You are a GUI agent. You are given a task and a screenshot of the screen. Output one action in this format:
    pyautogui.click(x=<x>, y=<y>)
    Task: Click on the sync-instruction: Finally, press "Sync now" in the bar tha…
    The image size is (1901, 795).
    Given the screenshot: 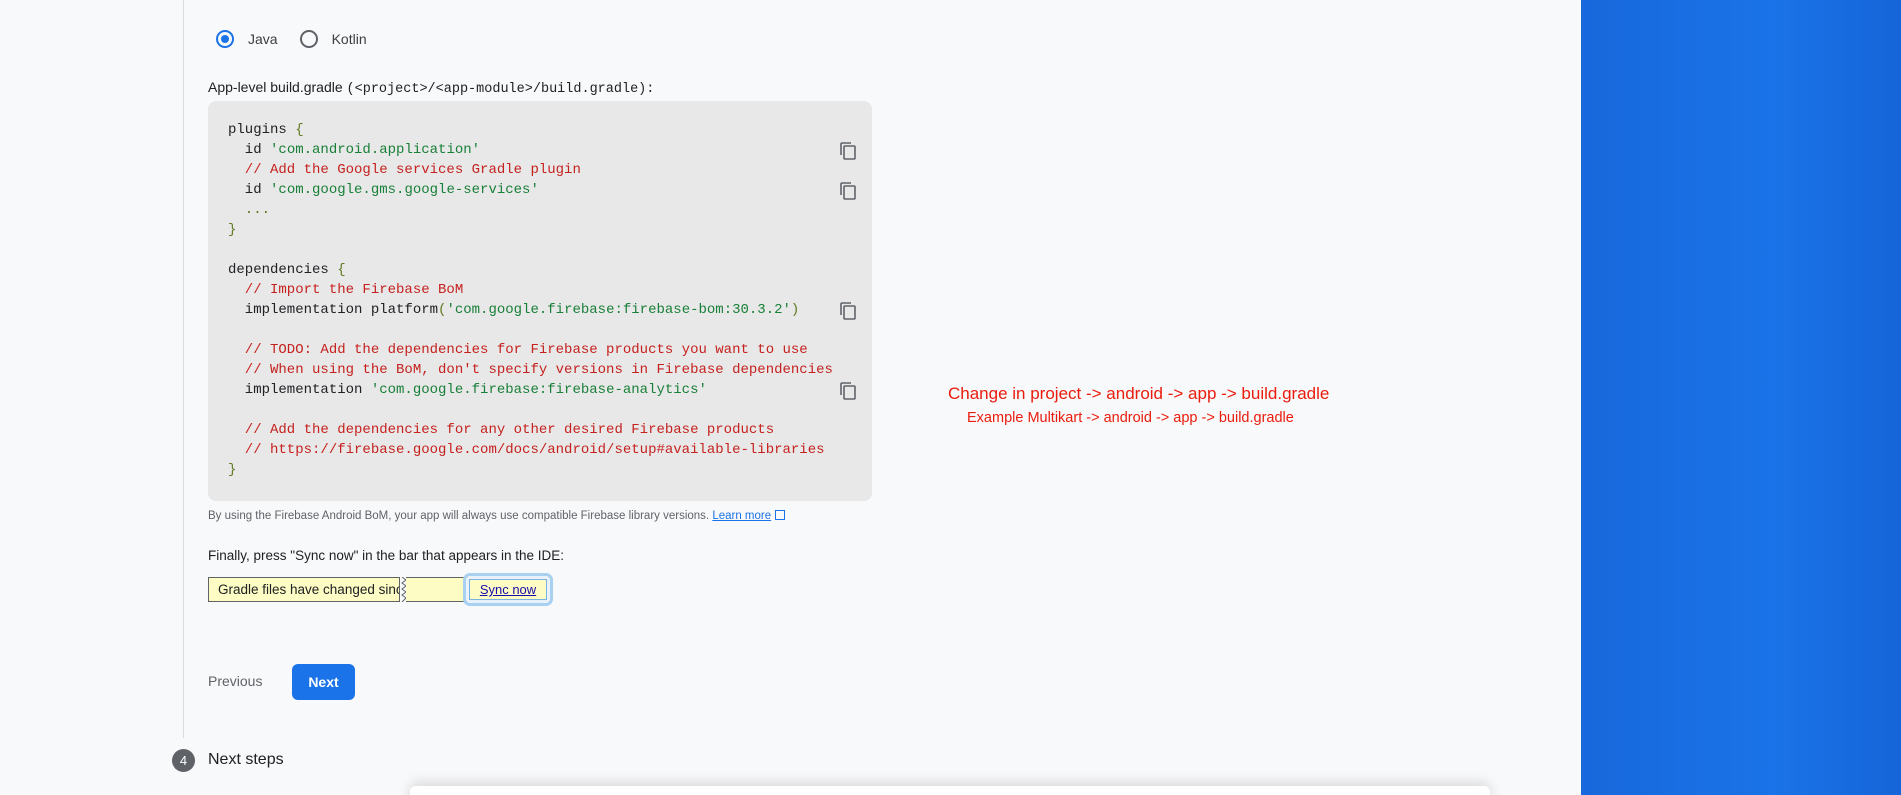 What is the action you would take?
    pyautogui.click(x=386, y=555)
    